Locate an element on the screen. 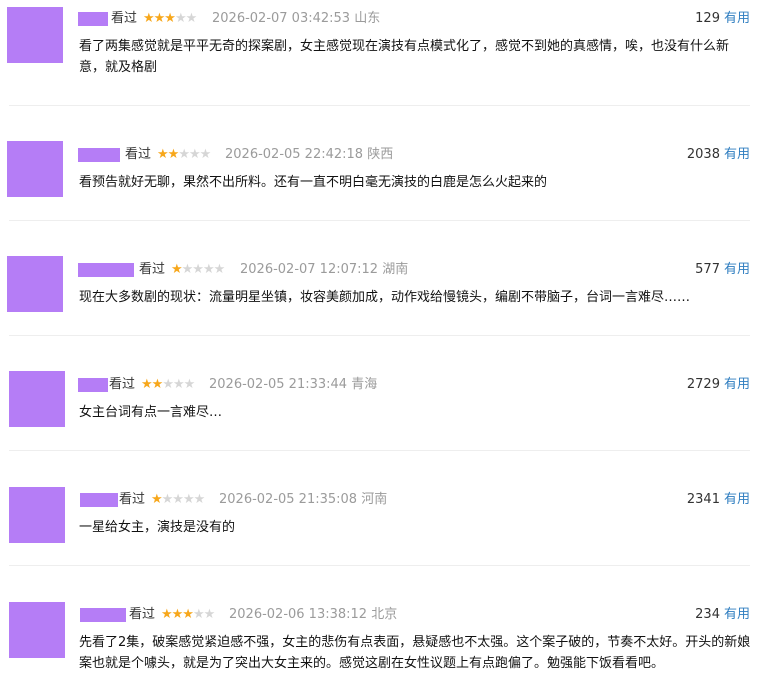 The image size is (767, 697). vote-area: 129 有用 is located at coordinates (722, 19).